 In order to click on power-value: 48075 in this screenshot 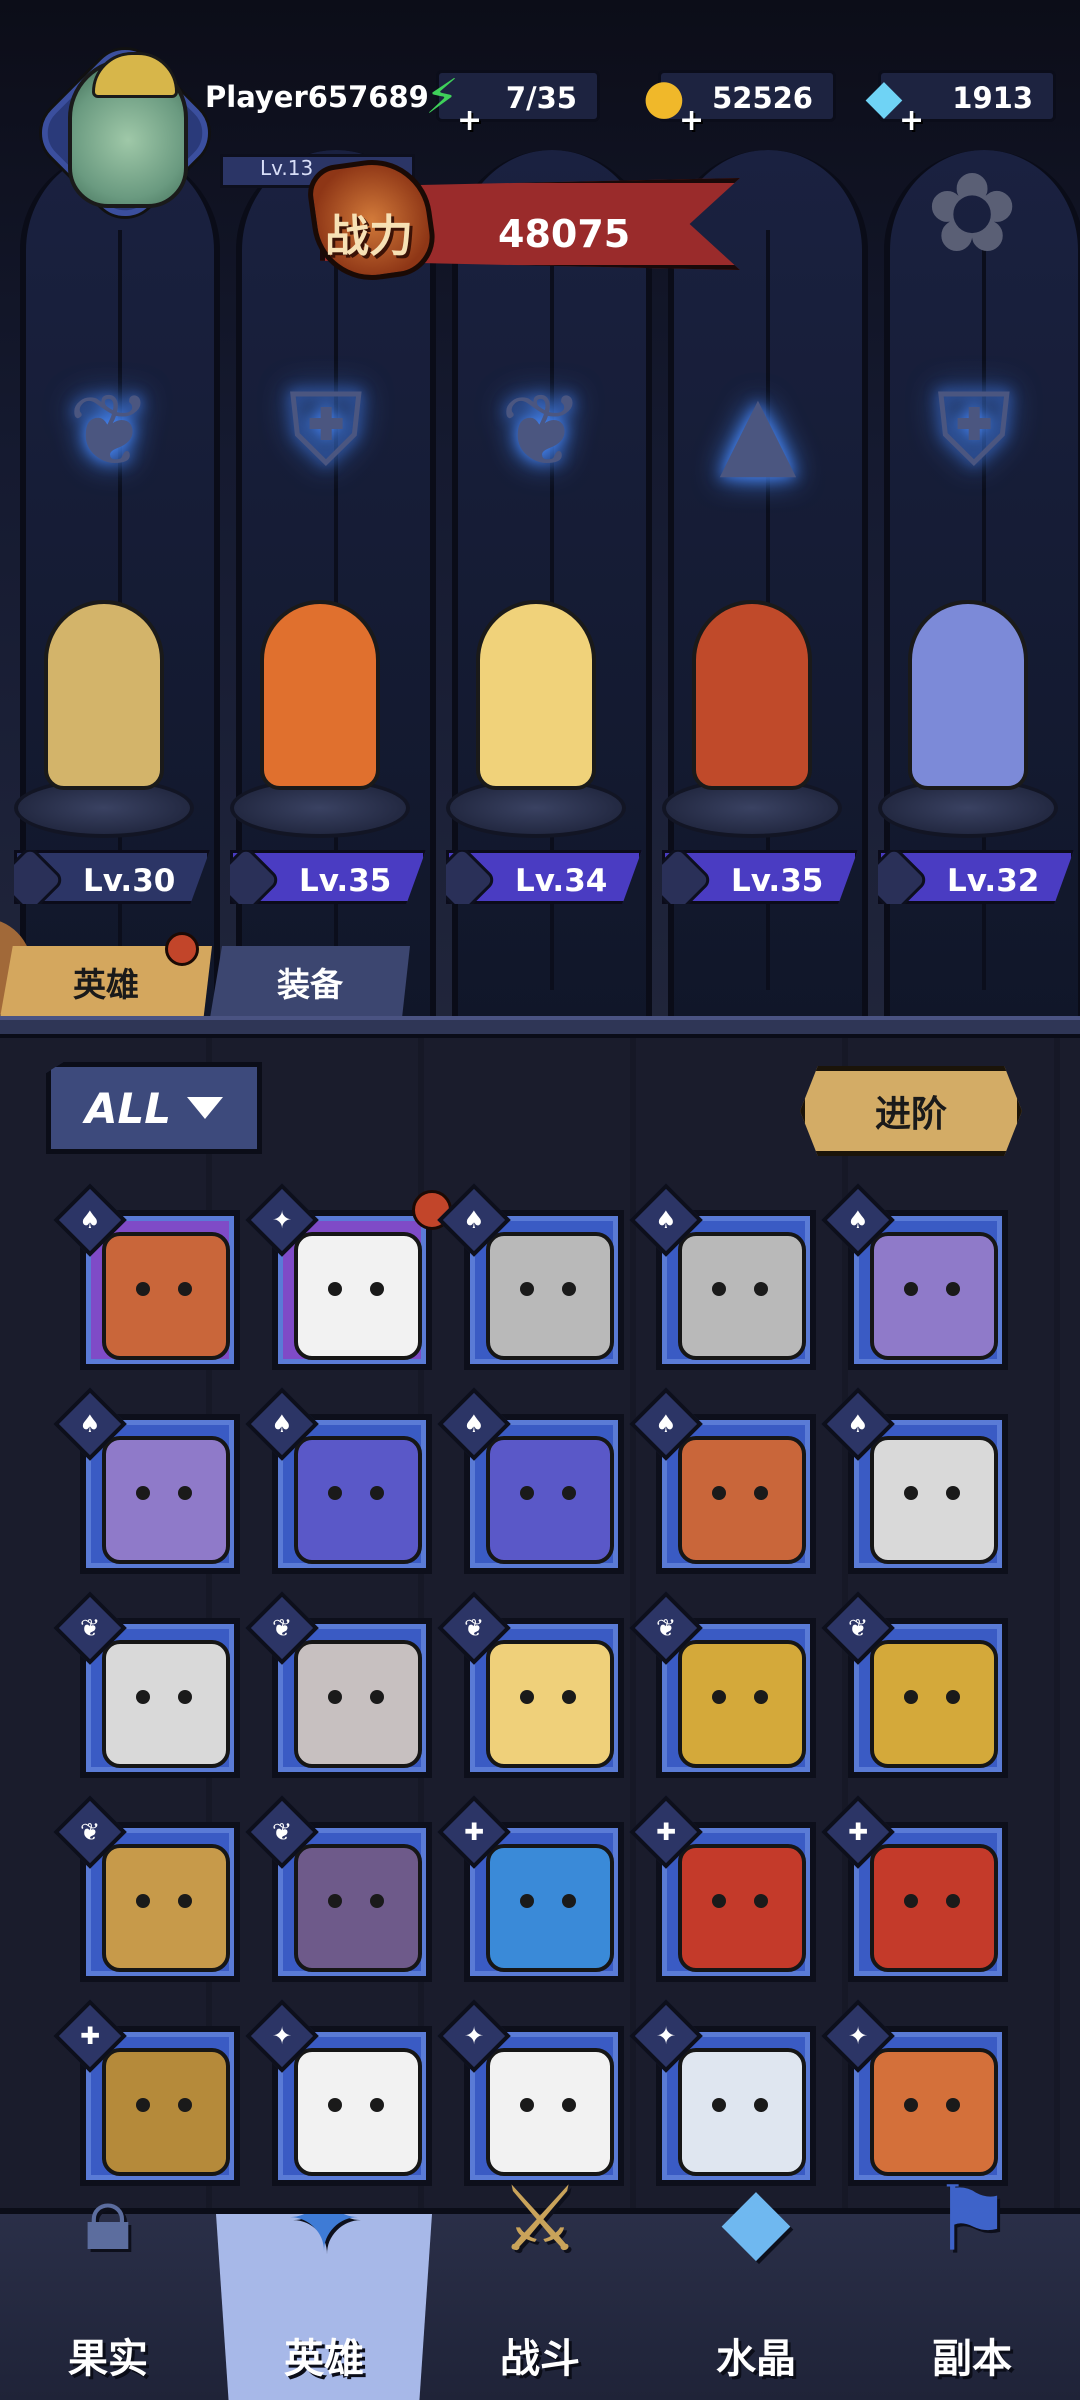, I will do `click(564, 234)`.